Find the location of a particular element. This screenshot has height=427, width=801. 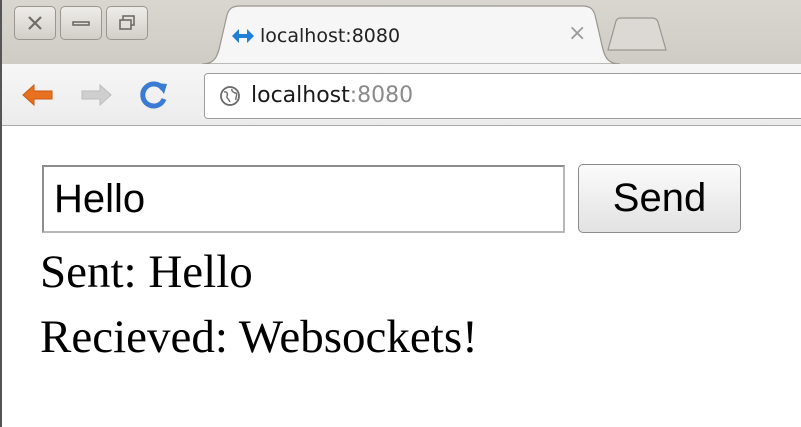

window-minimize-button is located at coordinates (81, 23).